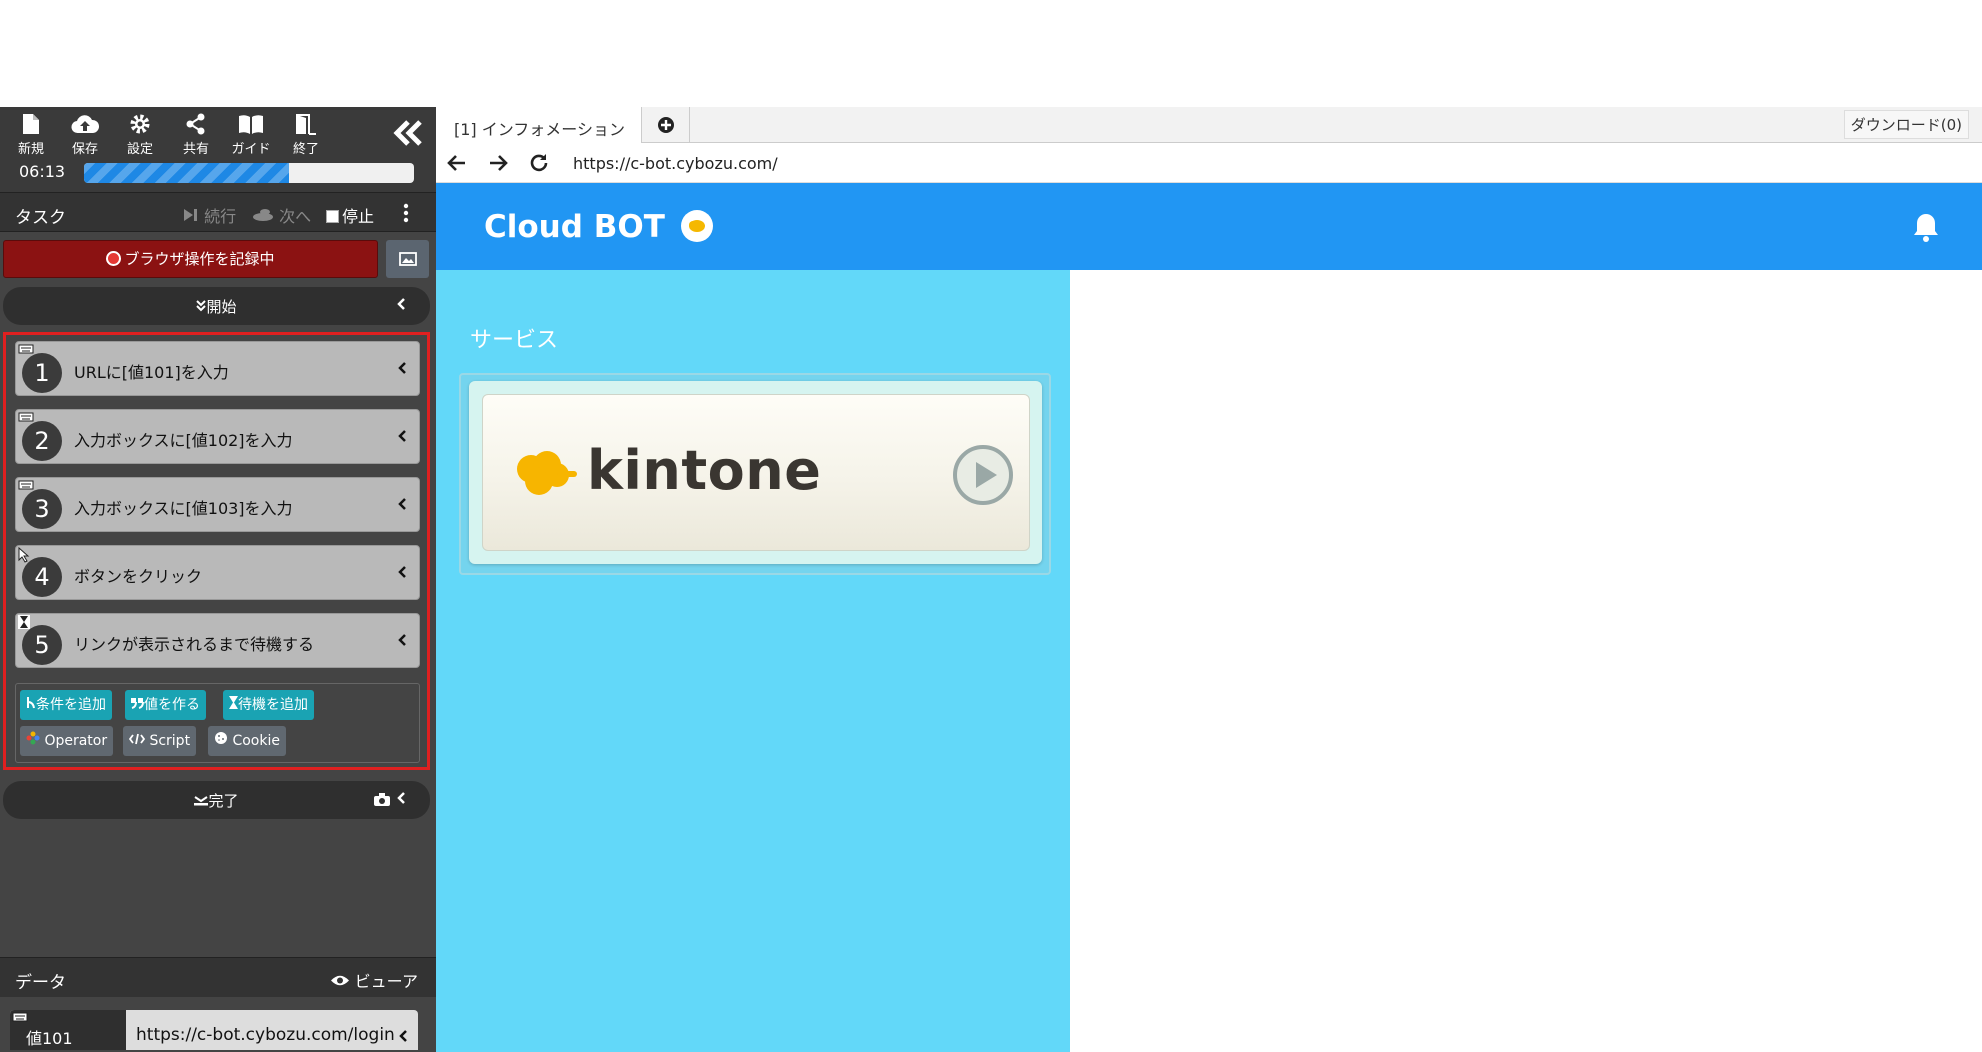 Image resolution: width=1982 pixels, height=1052 pixels. I want to click on recording-button: ブラウザ操作を記録中, so click(190, 259).